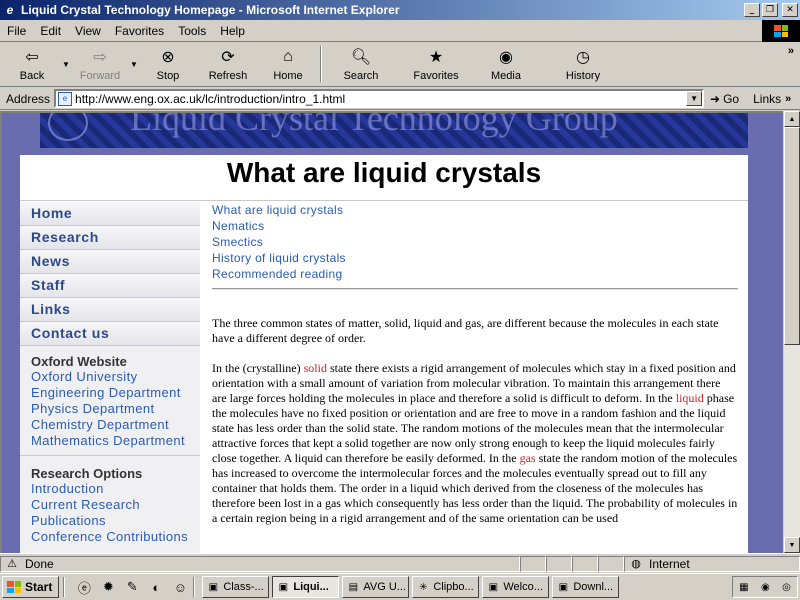 This screenshot has width=800, height=600. Describe the element at coordinates (12, 564) in the screenshot. I see `warning-icon: ⚠` at that location.